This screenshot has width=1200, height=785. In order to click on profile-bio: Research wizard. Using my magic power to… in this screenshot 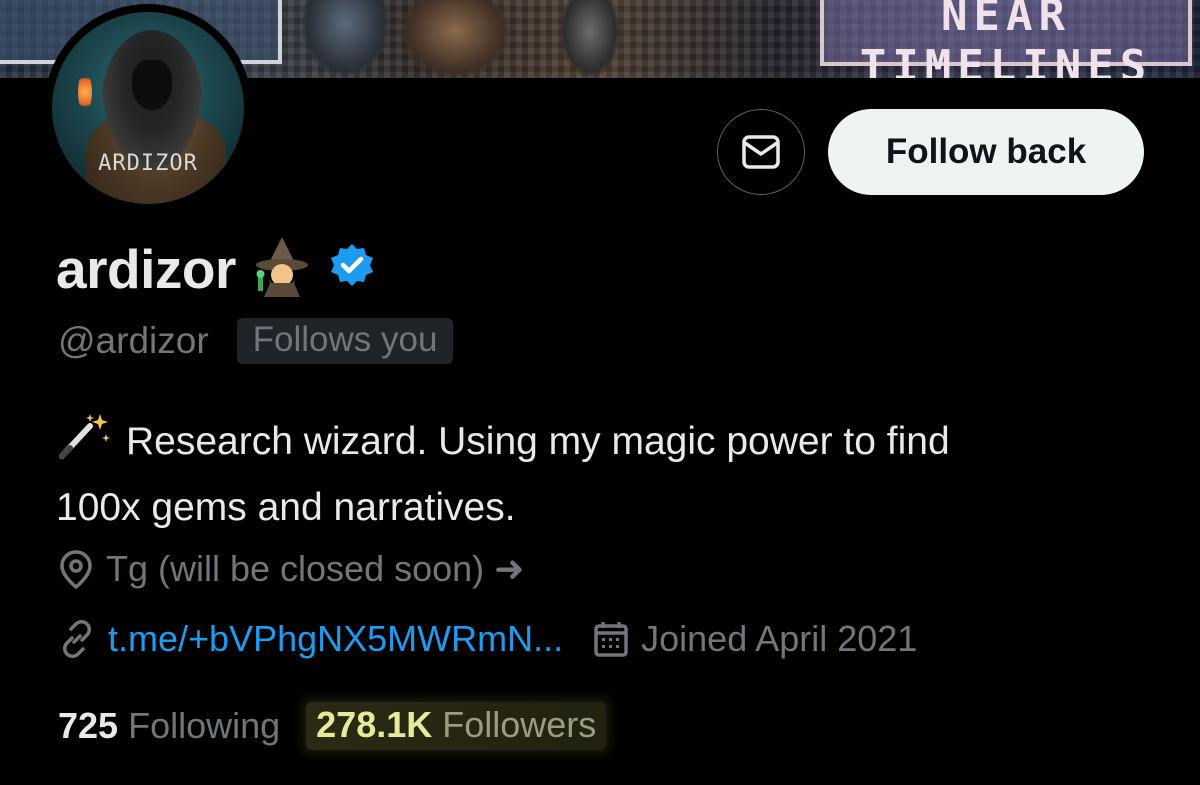, I will do `click(596, 475)`.